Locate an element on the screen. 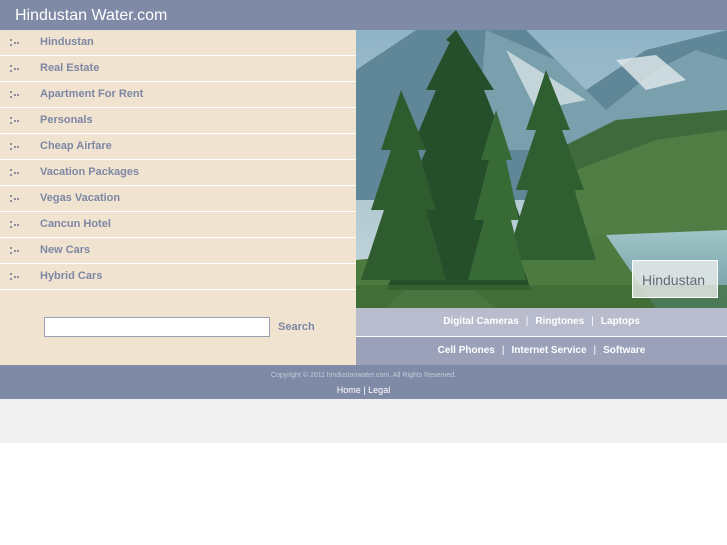 The height and width of the screenshot is (545, 727). sidebar-item-label: New Cars is located at coordinates (65, 250).